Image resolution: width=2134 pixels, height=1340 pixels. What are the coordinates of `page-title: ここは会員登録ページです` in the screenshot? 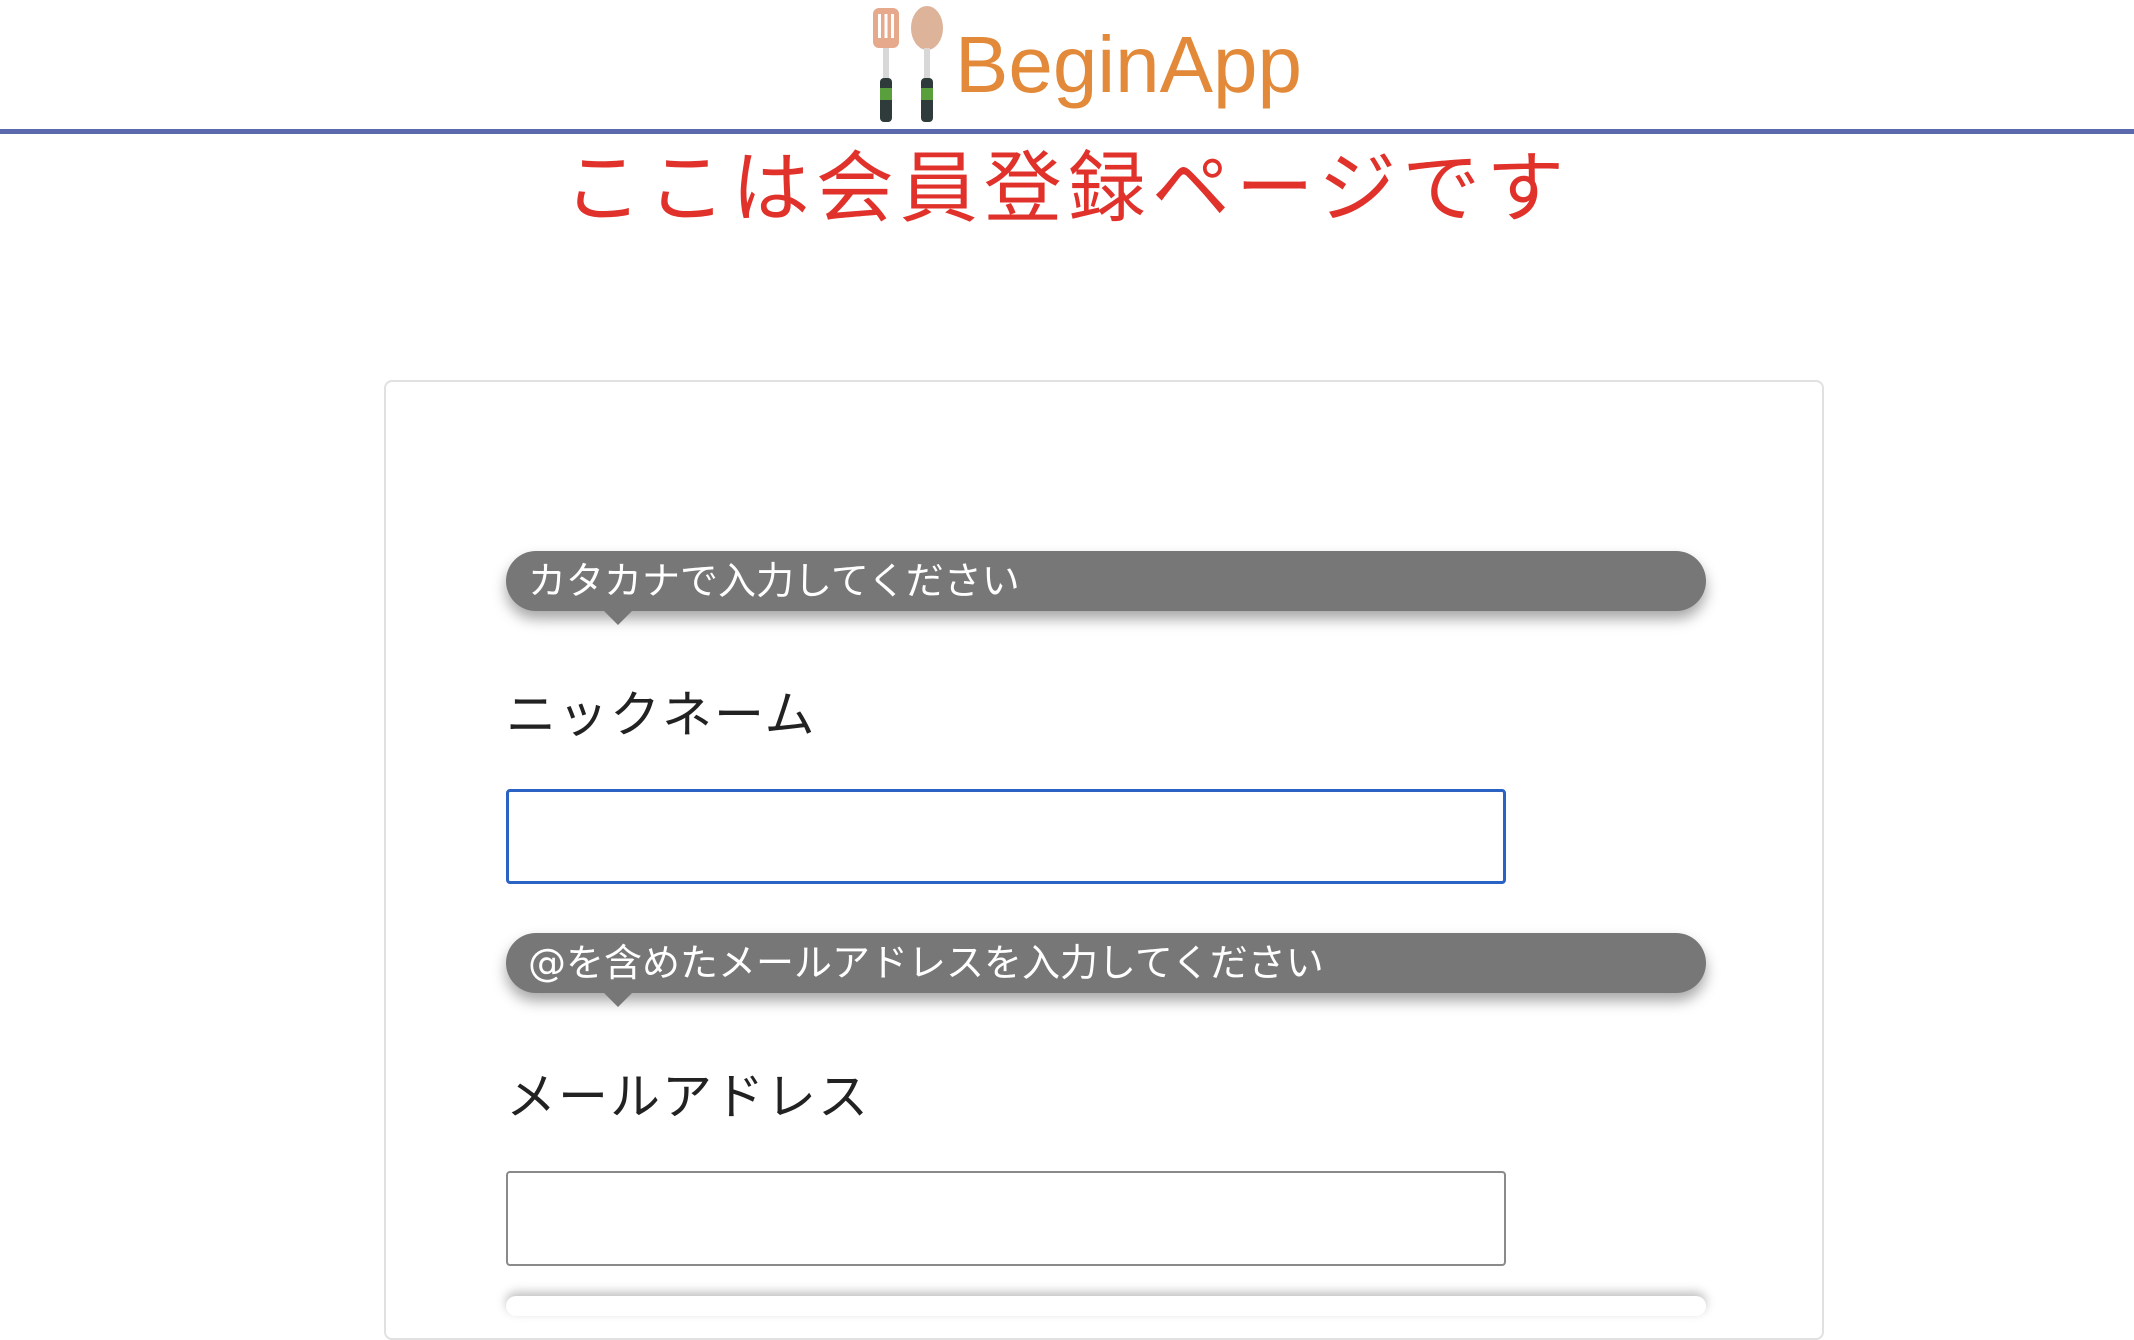 It's located at (1067, 189).